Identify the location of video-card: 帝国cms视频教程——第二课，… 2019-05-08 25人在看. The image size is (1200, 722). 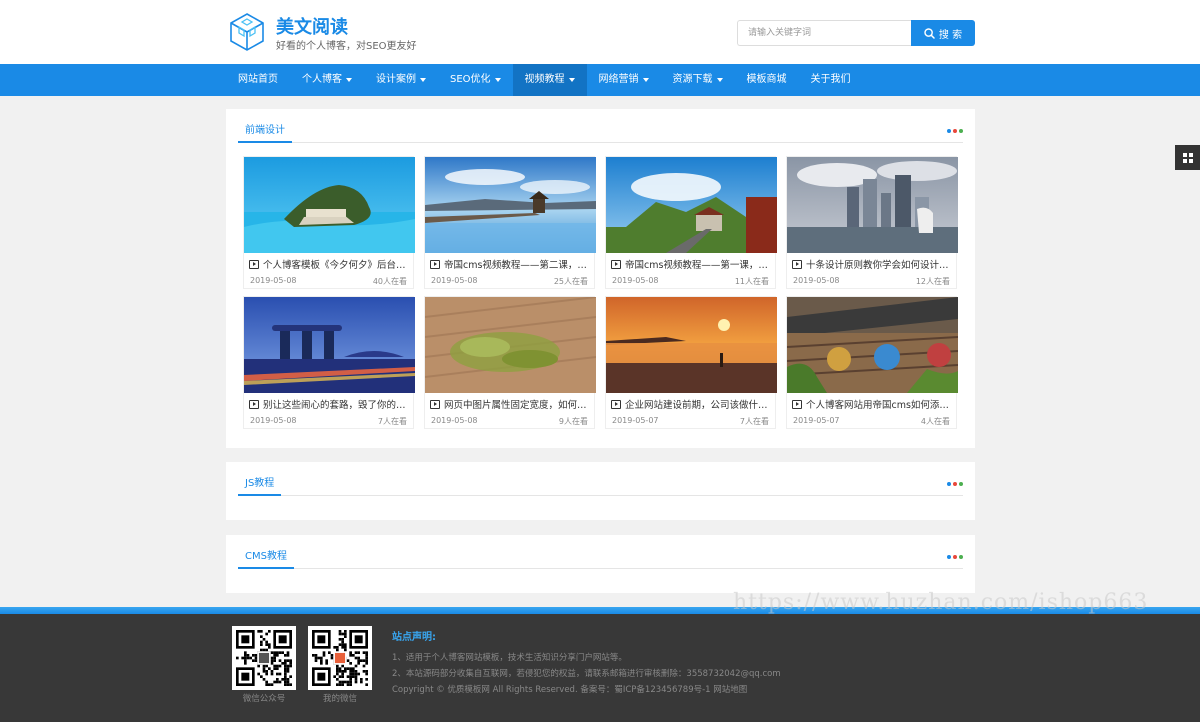
(510, 222).